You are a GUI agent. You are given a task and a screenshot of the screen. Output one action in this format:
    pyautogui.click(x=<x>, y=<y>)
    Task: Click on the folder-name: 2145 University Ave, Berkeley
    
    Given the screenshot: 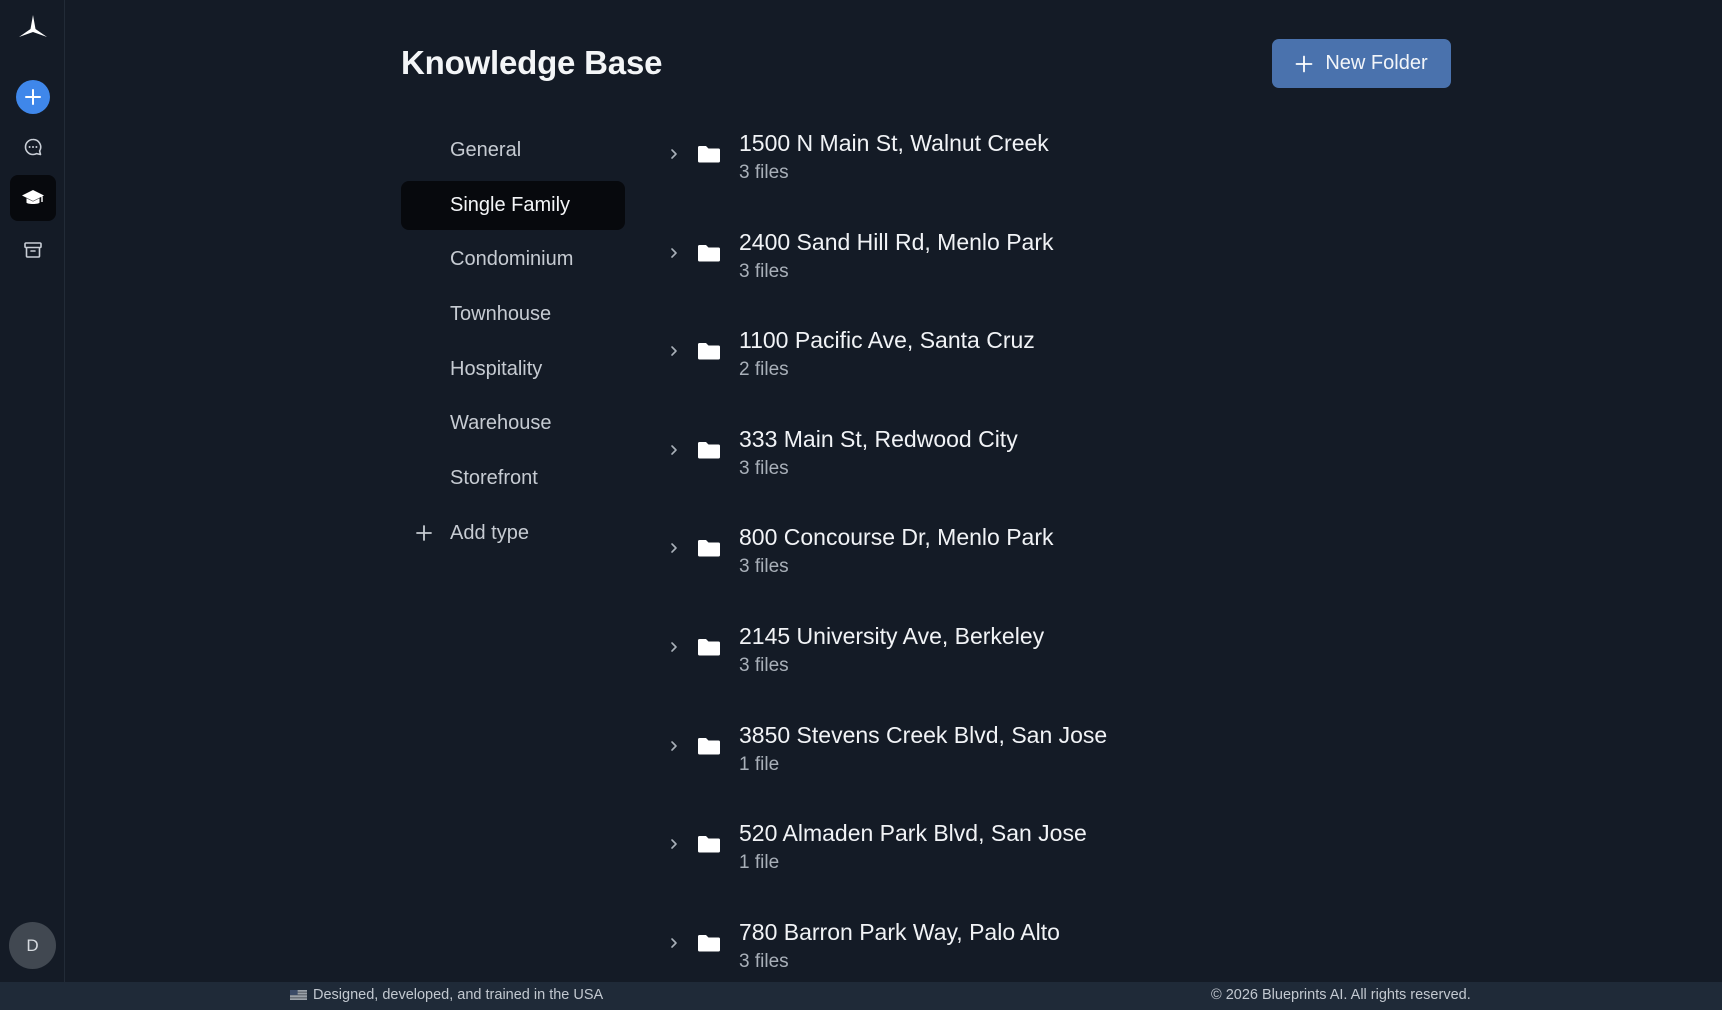 What is the action you would take?
    pyautogui.click(x=892, y=635)
    